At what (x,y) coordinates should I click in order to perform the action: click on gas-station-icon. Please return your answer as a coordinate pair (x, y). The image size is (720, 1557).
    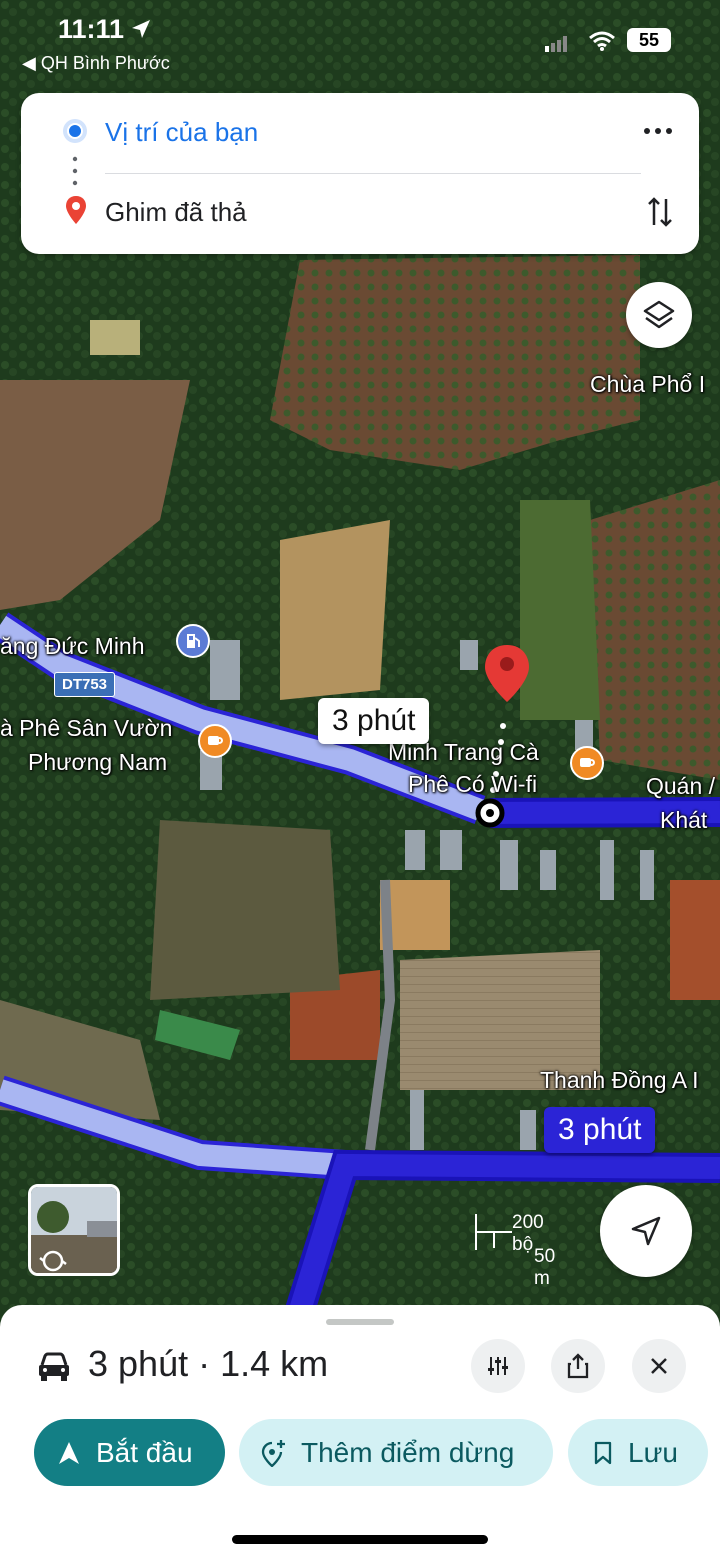
    Looking at the image, I should click on (193, 641).